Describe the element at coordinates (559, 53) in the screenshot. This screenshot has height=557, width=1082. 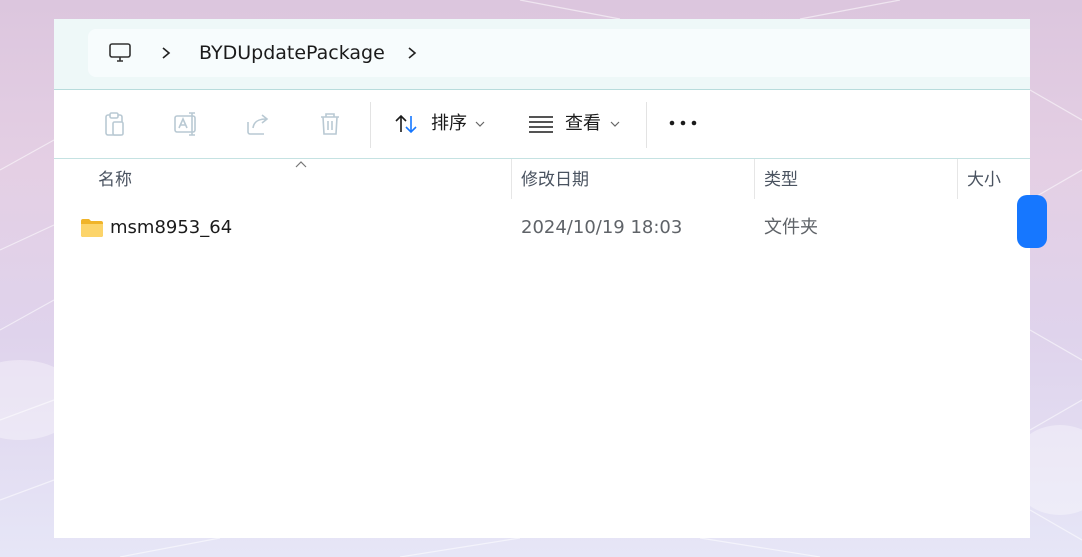
I see `breadcrumb: BYDUpdatePackage` at that location.